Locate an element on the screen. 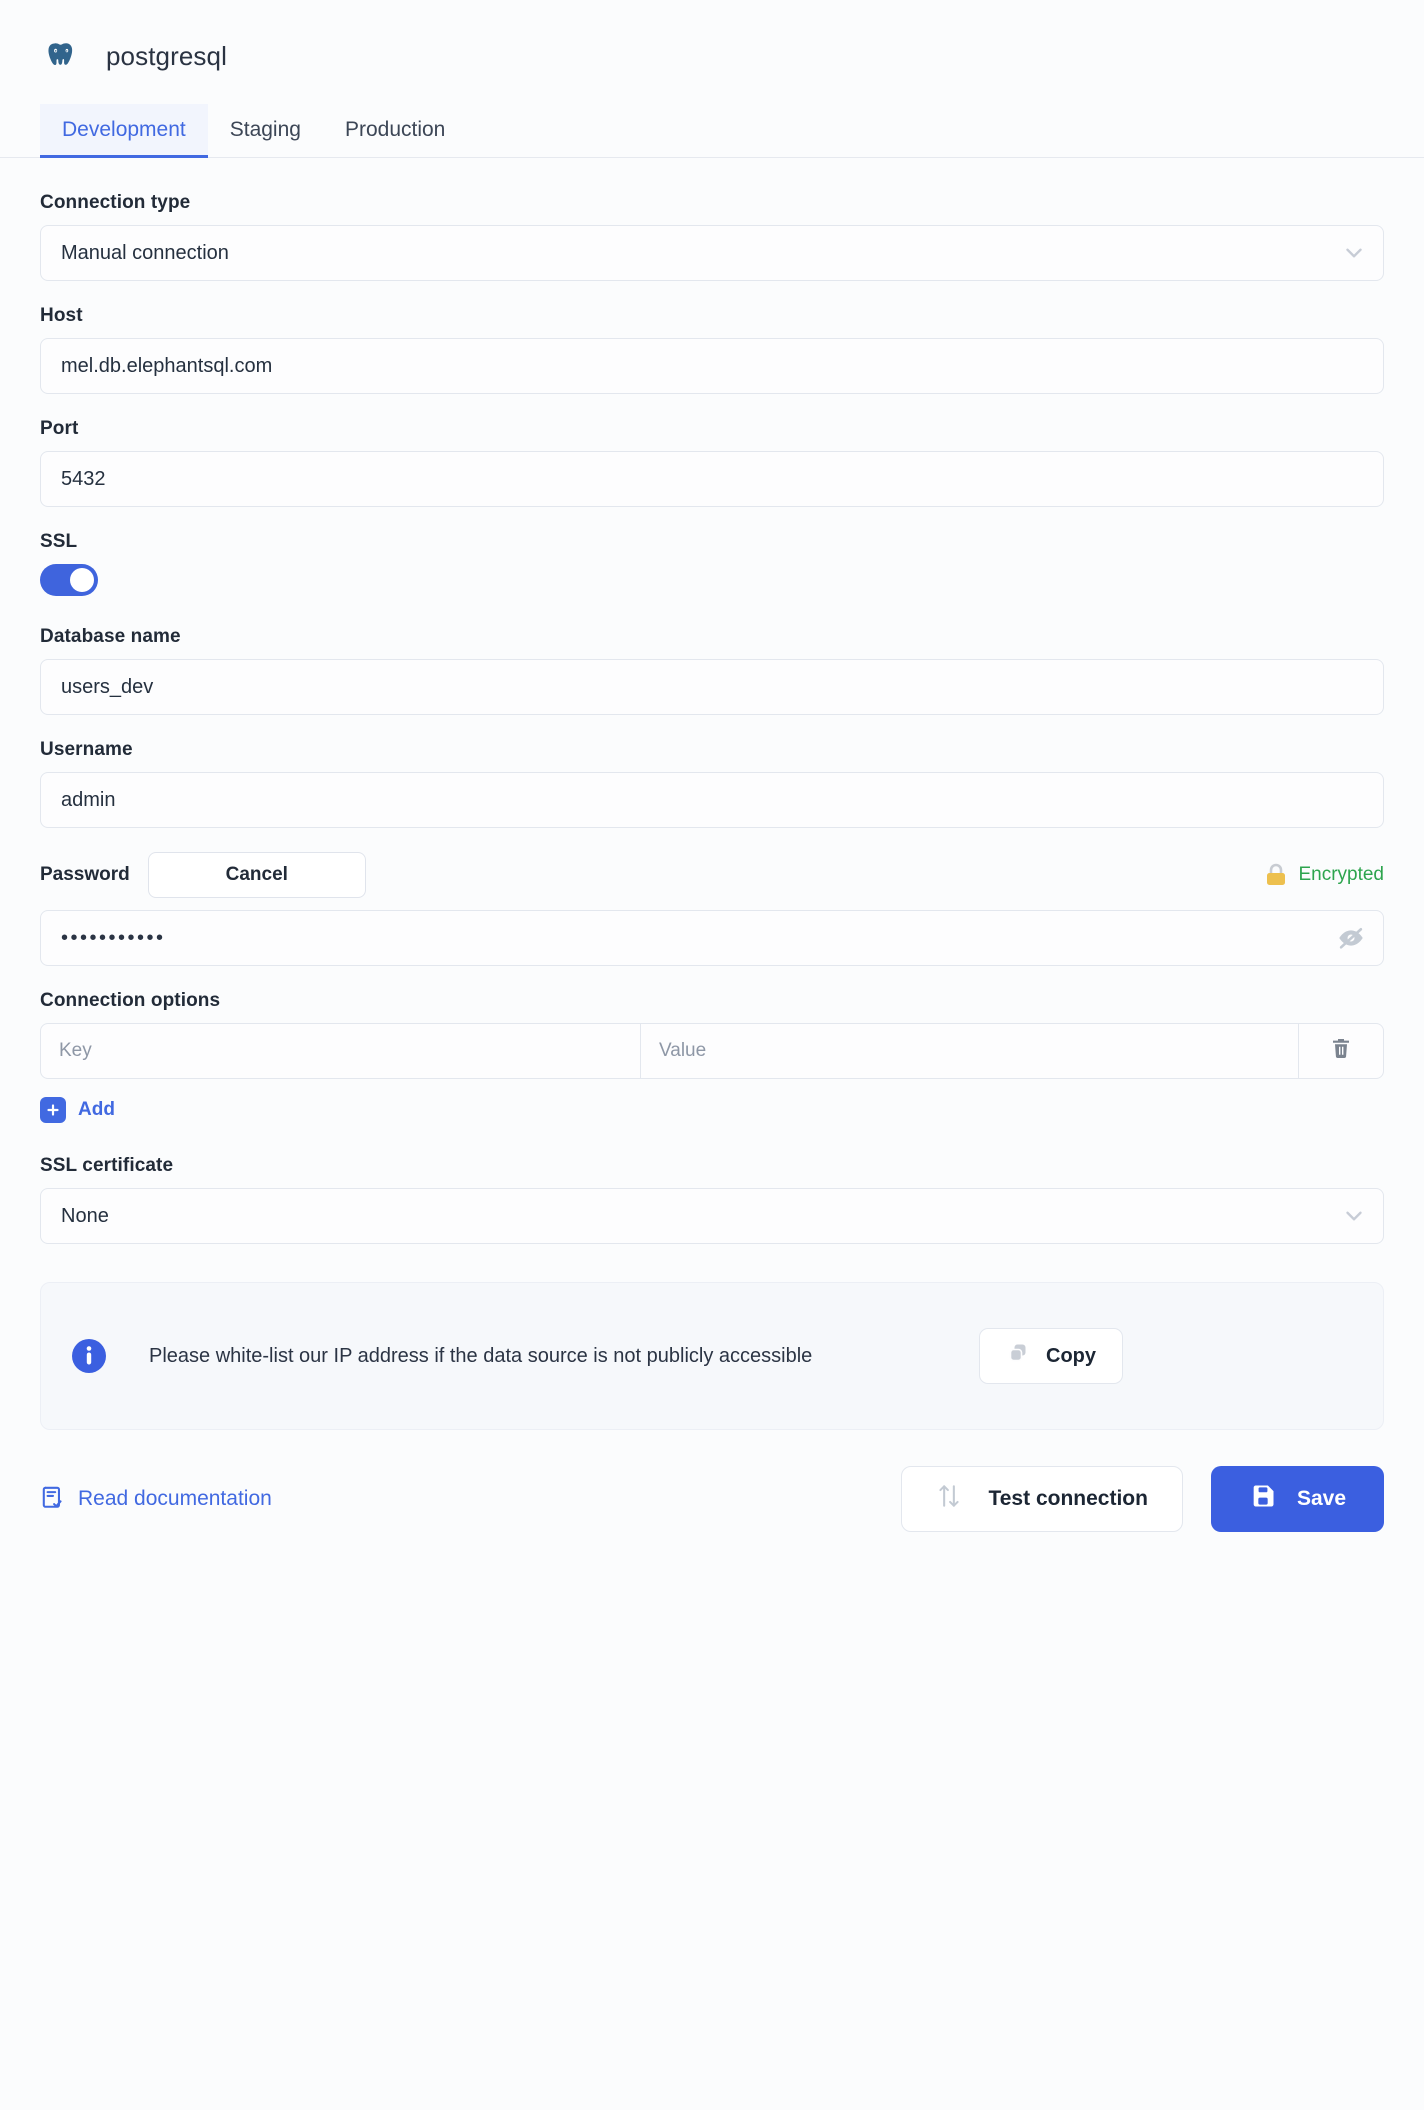 Image resolution: width=1424 pixels, height=2110 pixels. option-delete-button is located at coordinates (1341, 1051).